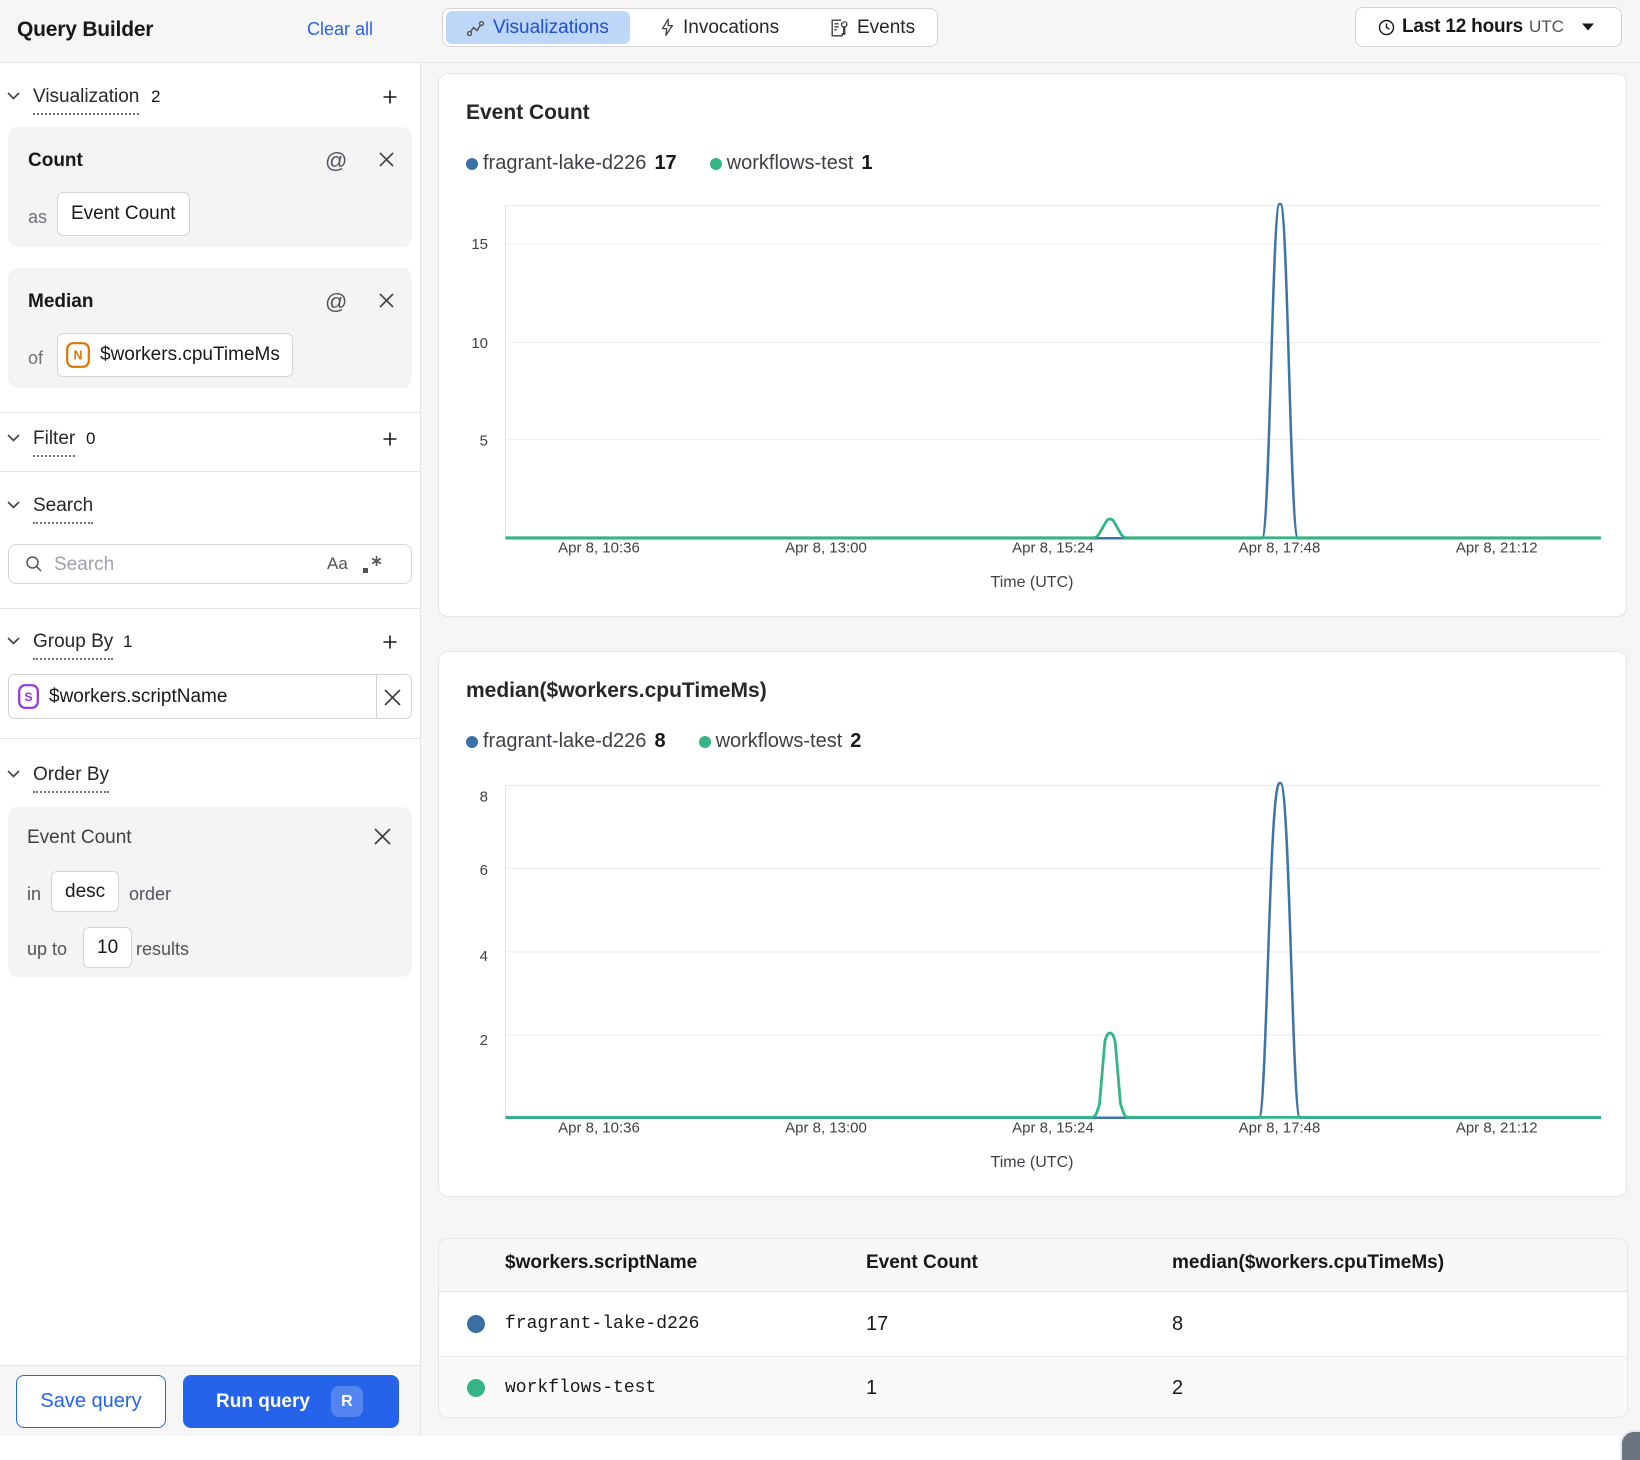 The width and height of the screenshot is (1640, 1460). Describe the element at coordinates (484, 1040) in the screenshot. I see `svg-text: 2` at that location.